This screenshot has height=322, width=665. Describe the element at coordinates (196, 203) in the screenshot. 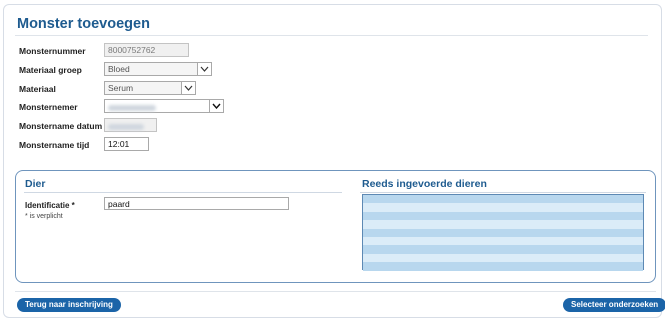

I see `identificatie-input: paard` at that location.